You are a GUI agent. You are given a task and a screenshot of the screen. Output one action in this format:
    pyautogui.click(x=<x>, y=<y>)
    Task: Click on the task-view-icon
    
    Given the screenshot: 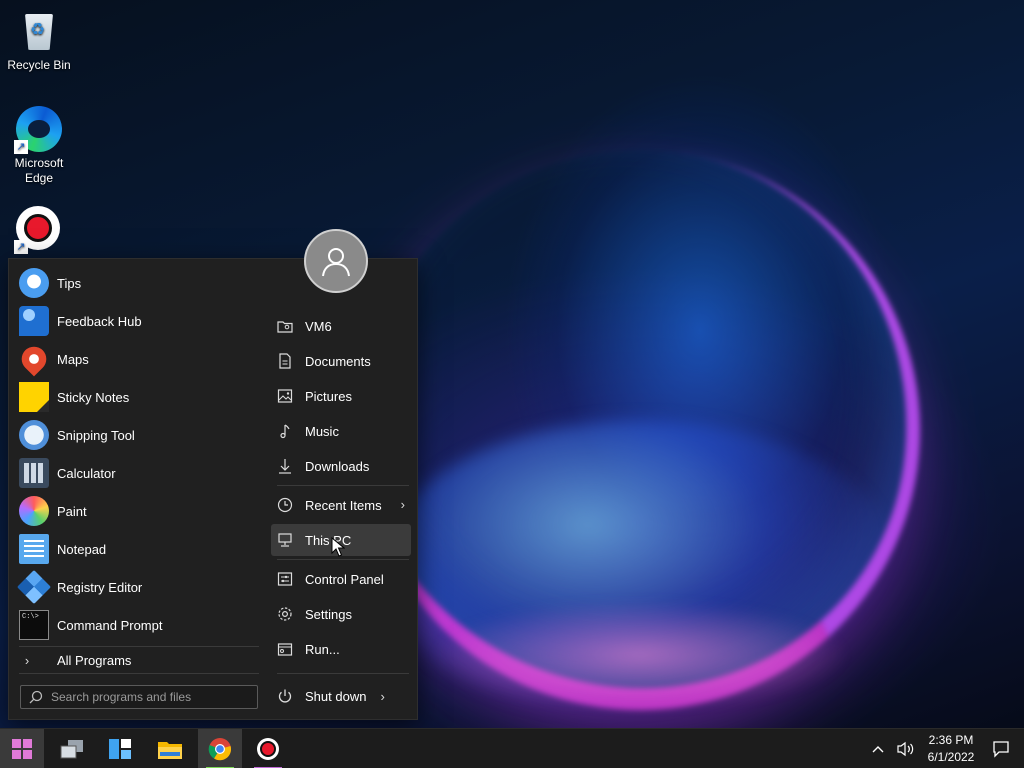 What is the action you would take?
    pyautogui.click(x=71, y=749)
    